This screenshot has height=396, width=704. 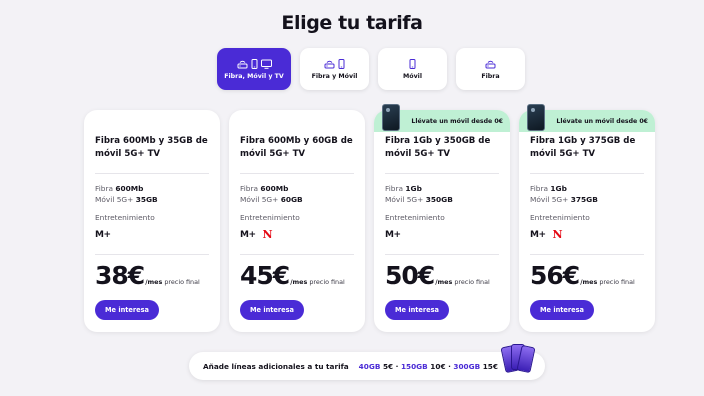 I want to click on movil-value: 35GB, so click(x=146, y=199).